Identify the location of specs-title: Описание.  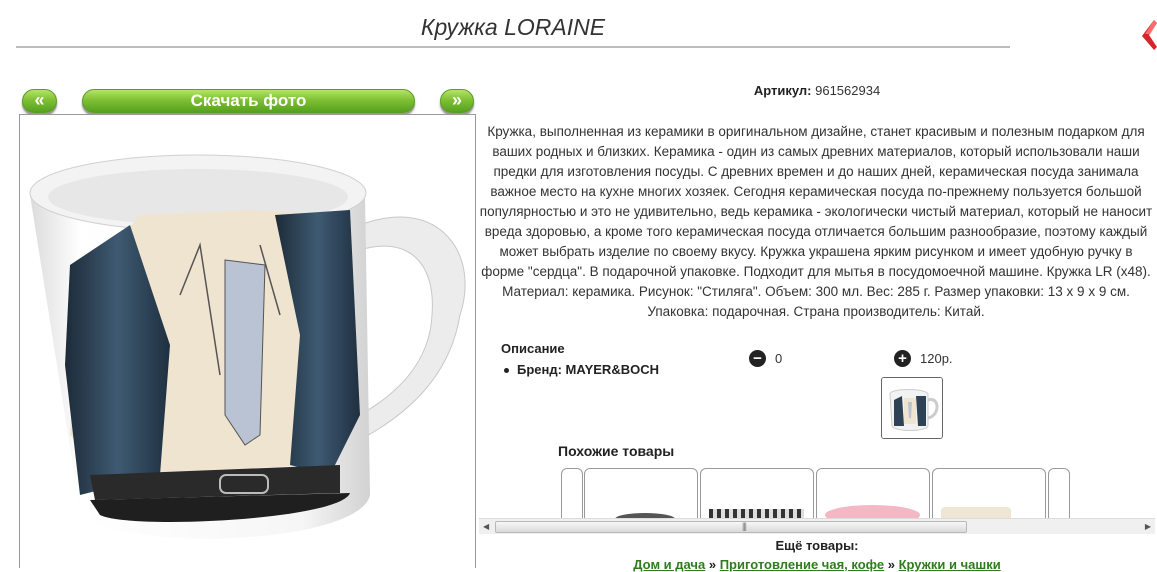
(533, 348).